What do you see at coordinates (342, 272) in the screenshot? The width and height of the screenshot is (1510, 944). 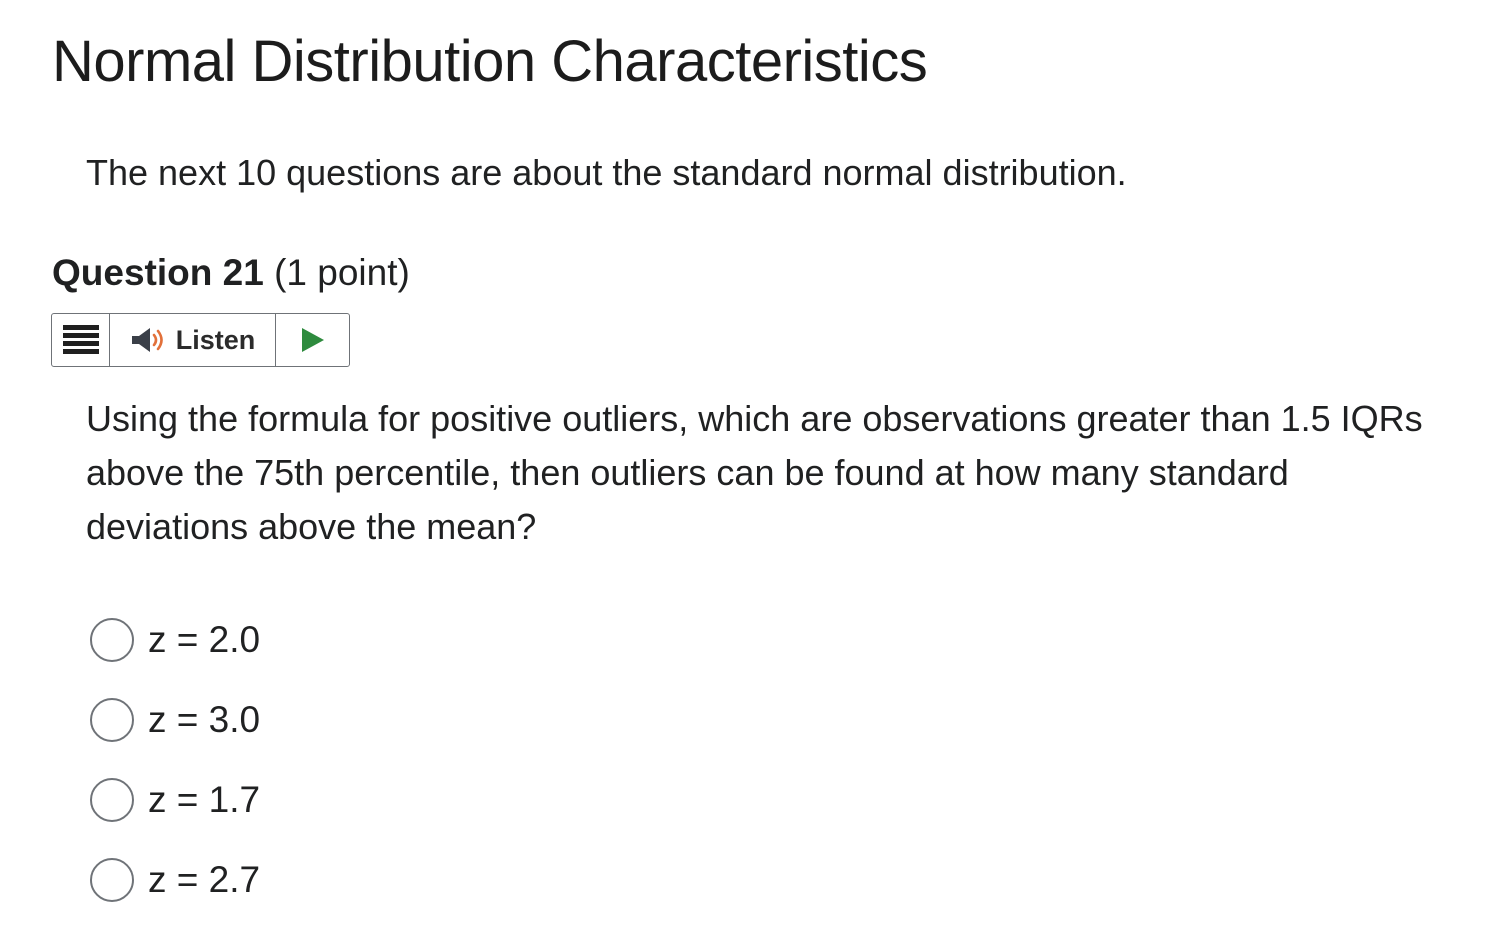 I see `question-points: (1 point)` at bounding box center [342, 272].